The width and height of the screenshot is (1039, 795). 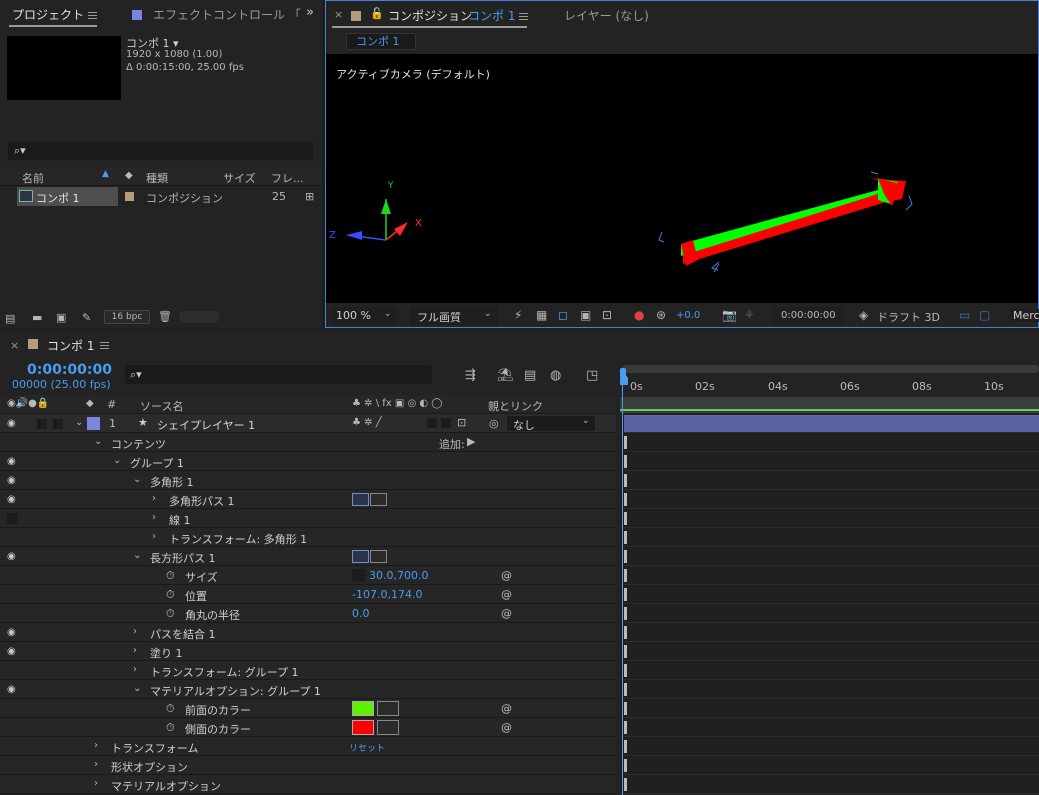 I want to click on layer-switches: ♣ ✲ ╱, so click(x=367, y=422).